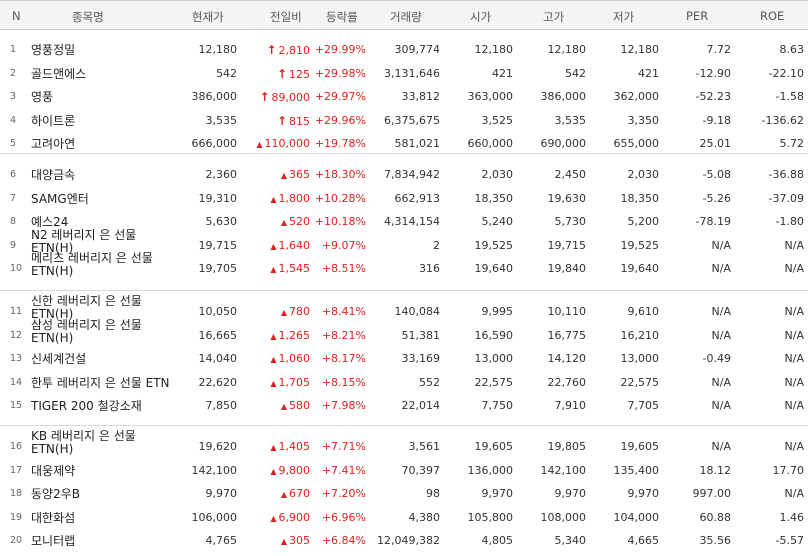 The image size is (808, 556). Describe the element at coordinates (480, 17) in the screenshot. I see `col-header-open: 시가` at that location.